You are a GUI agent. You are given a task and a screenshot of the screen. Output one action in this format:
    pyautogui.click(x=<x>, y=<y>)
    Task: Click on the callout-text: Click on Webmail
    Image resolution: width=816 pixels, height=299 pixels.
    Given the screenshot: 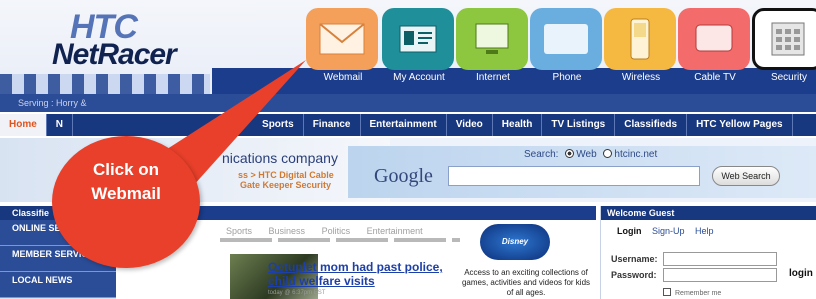 What is the action you would take?
    pyautogui.click(x=126, y=182)
    